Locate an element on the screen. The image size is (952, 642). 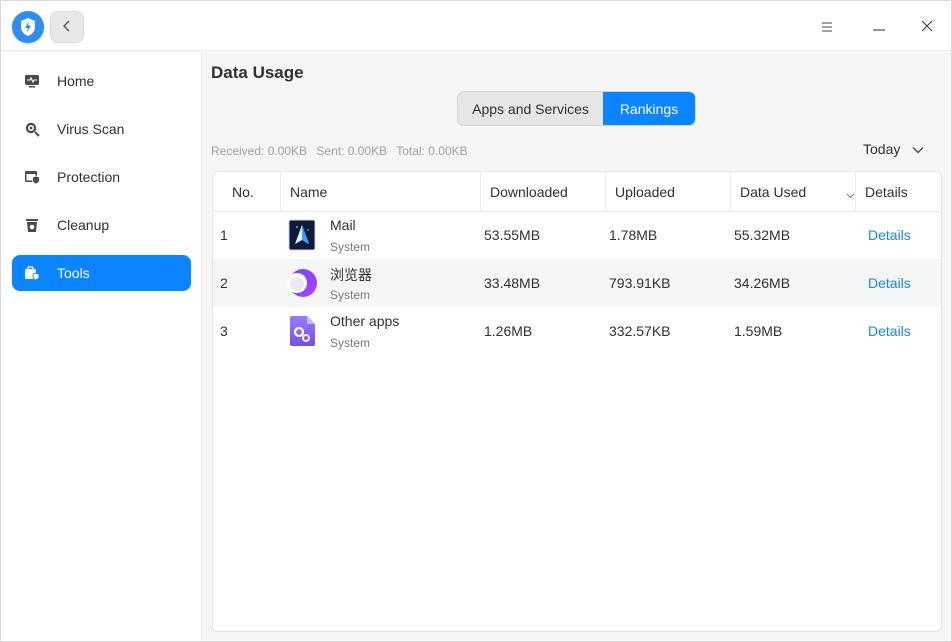
sidebar-item-virus-scan: Virus Scan is located at coordinates (101, 129).